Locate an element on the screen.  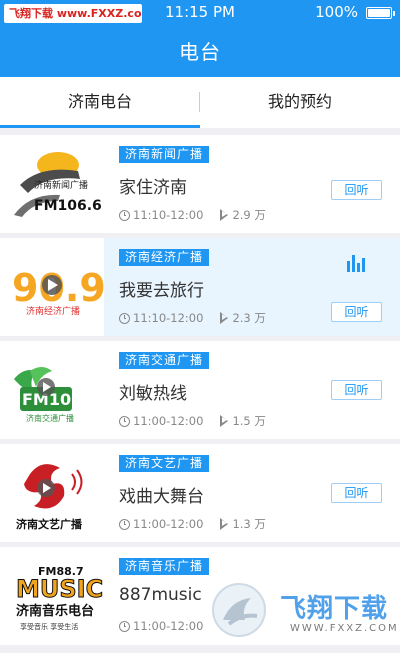
program-title: 家住济南 is located at coordinates (153, 188).